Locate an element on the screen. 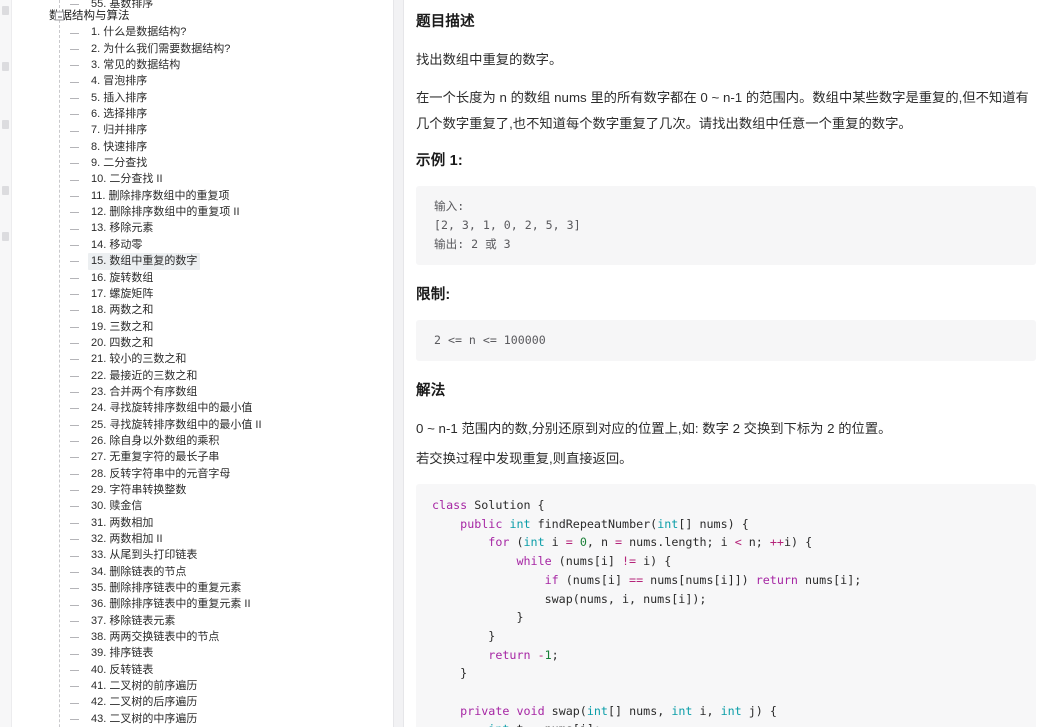 The image size is (1039, 727). tree-item-label: 15. 数组中重复的数字 is located at coordinates (144, 261).